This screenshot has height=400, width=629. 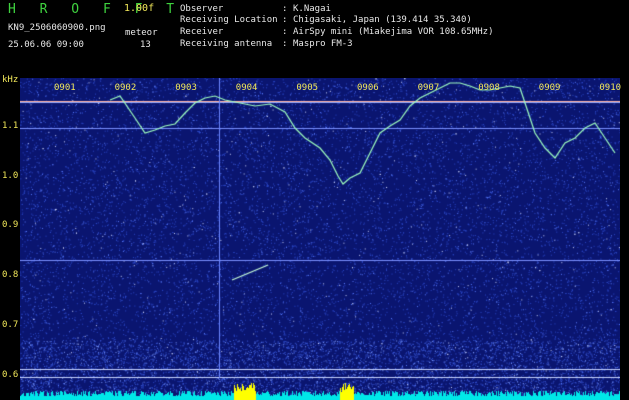 What do you see at coordinates (226, 44) in the screenshot?
I see `antenna-label: Receiving antenna` at bounding box center [226, 44].